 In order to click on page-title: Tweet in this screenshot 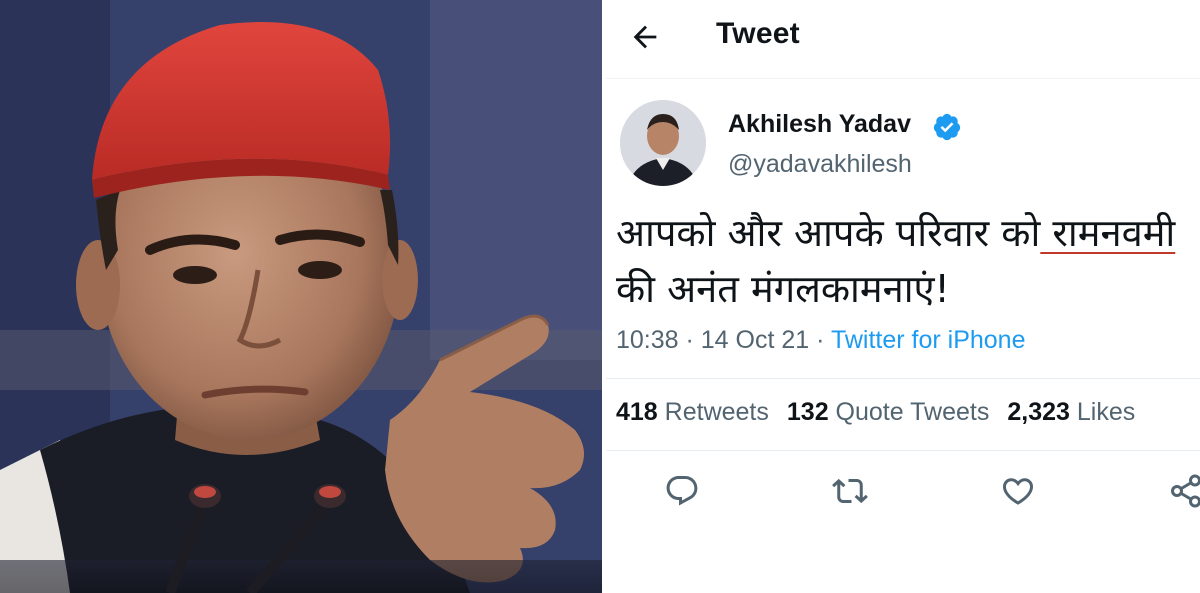, I will do `click(758, 33)`.